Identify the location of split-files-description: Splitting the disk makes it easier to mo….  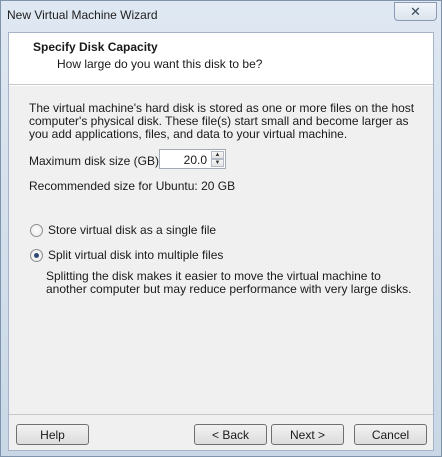
(229, 282).